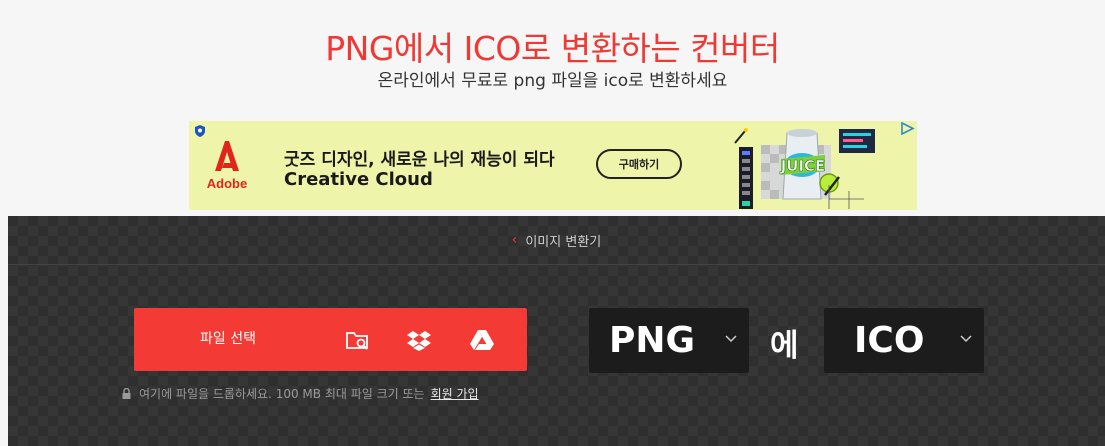  What do you see at coordinates (358, 340) in the screenshot?
I see `folder-search-icon` at bounding box center [358, 340].